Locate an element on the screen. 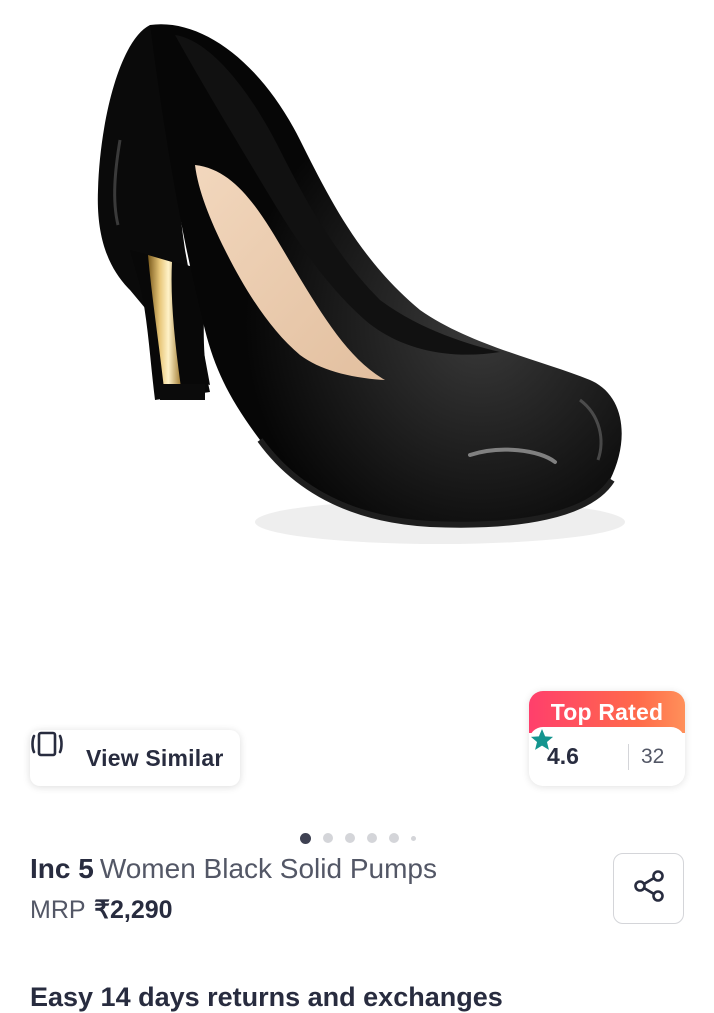 The width and height of the screenshot is (714, 1013). view-similar-label: View Similar is located at coordinates (155, 757).